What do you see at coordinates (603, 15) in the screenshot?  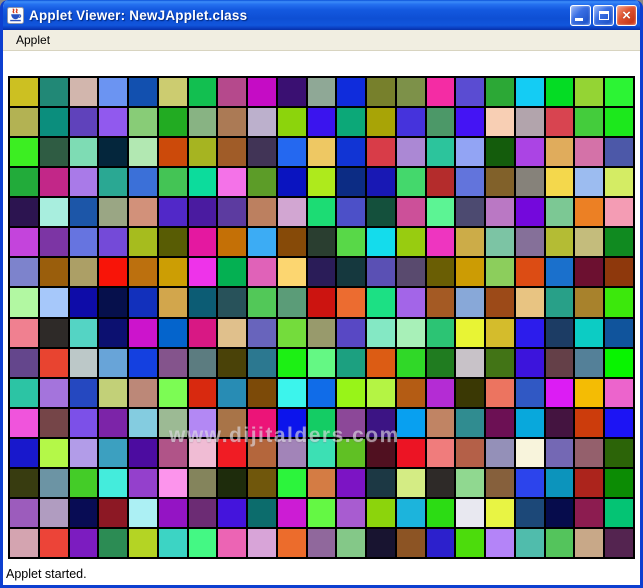 I see `maximize-button` at bounding box center [603, 15].